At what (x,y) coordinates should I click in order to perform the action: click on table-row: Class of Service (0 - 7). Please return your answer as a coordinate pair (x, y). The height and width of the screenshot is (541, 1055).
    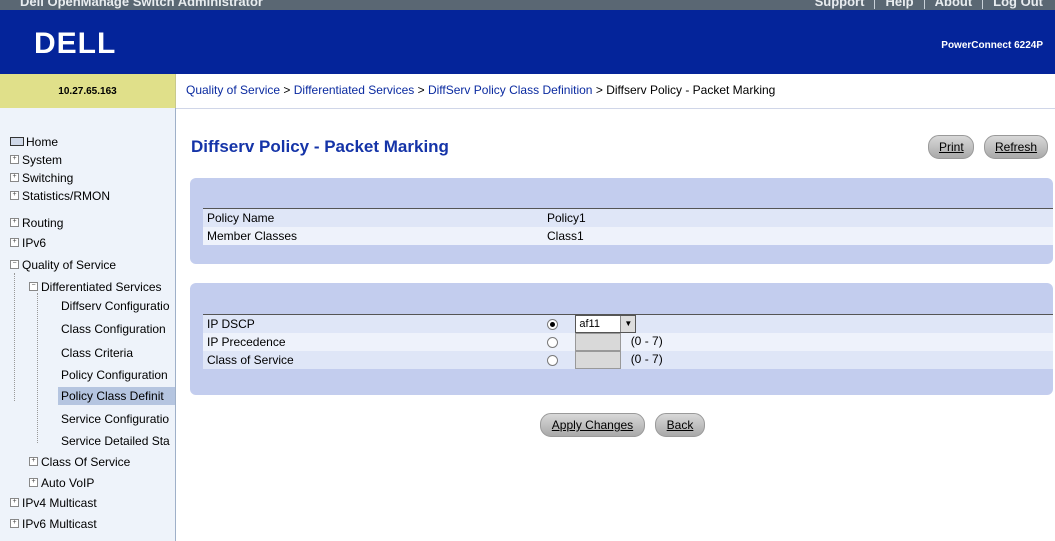
    Looking at the image, I should click on (628, 360).